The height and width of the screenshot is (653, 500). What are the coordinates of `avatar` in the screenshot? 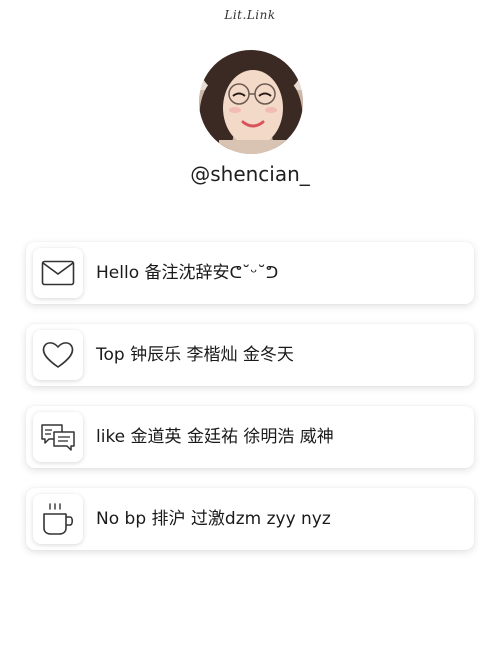 It's located at (251, 102).